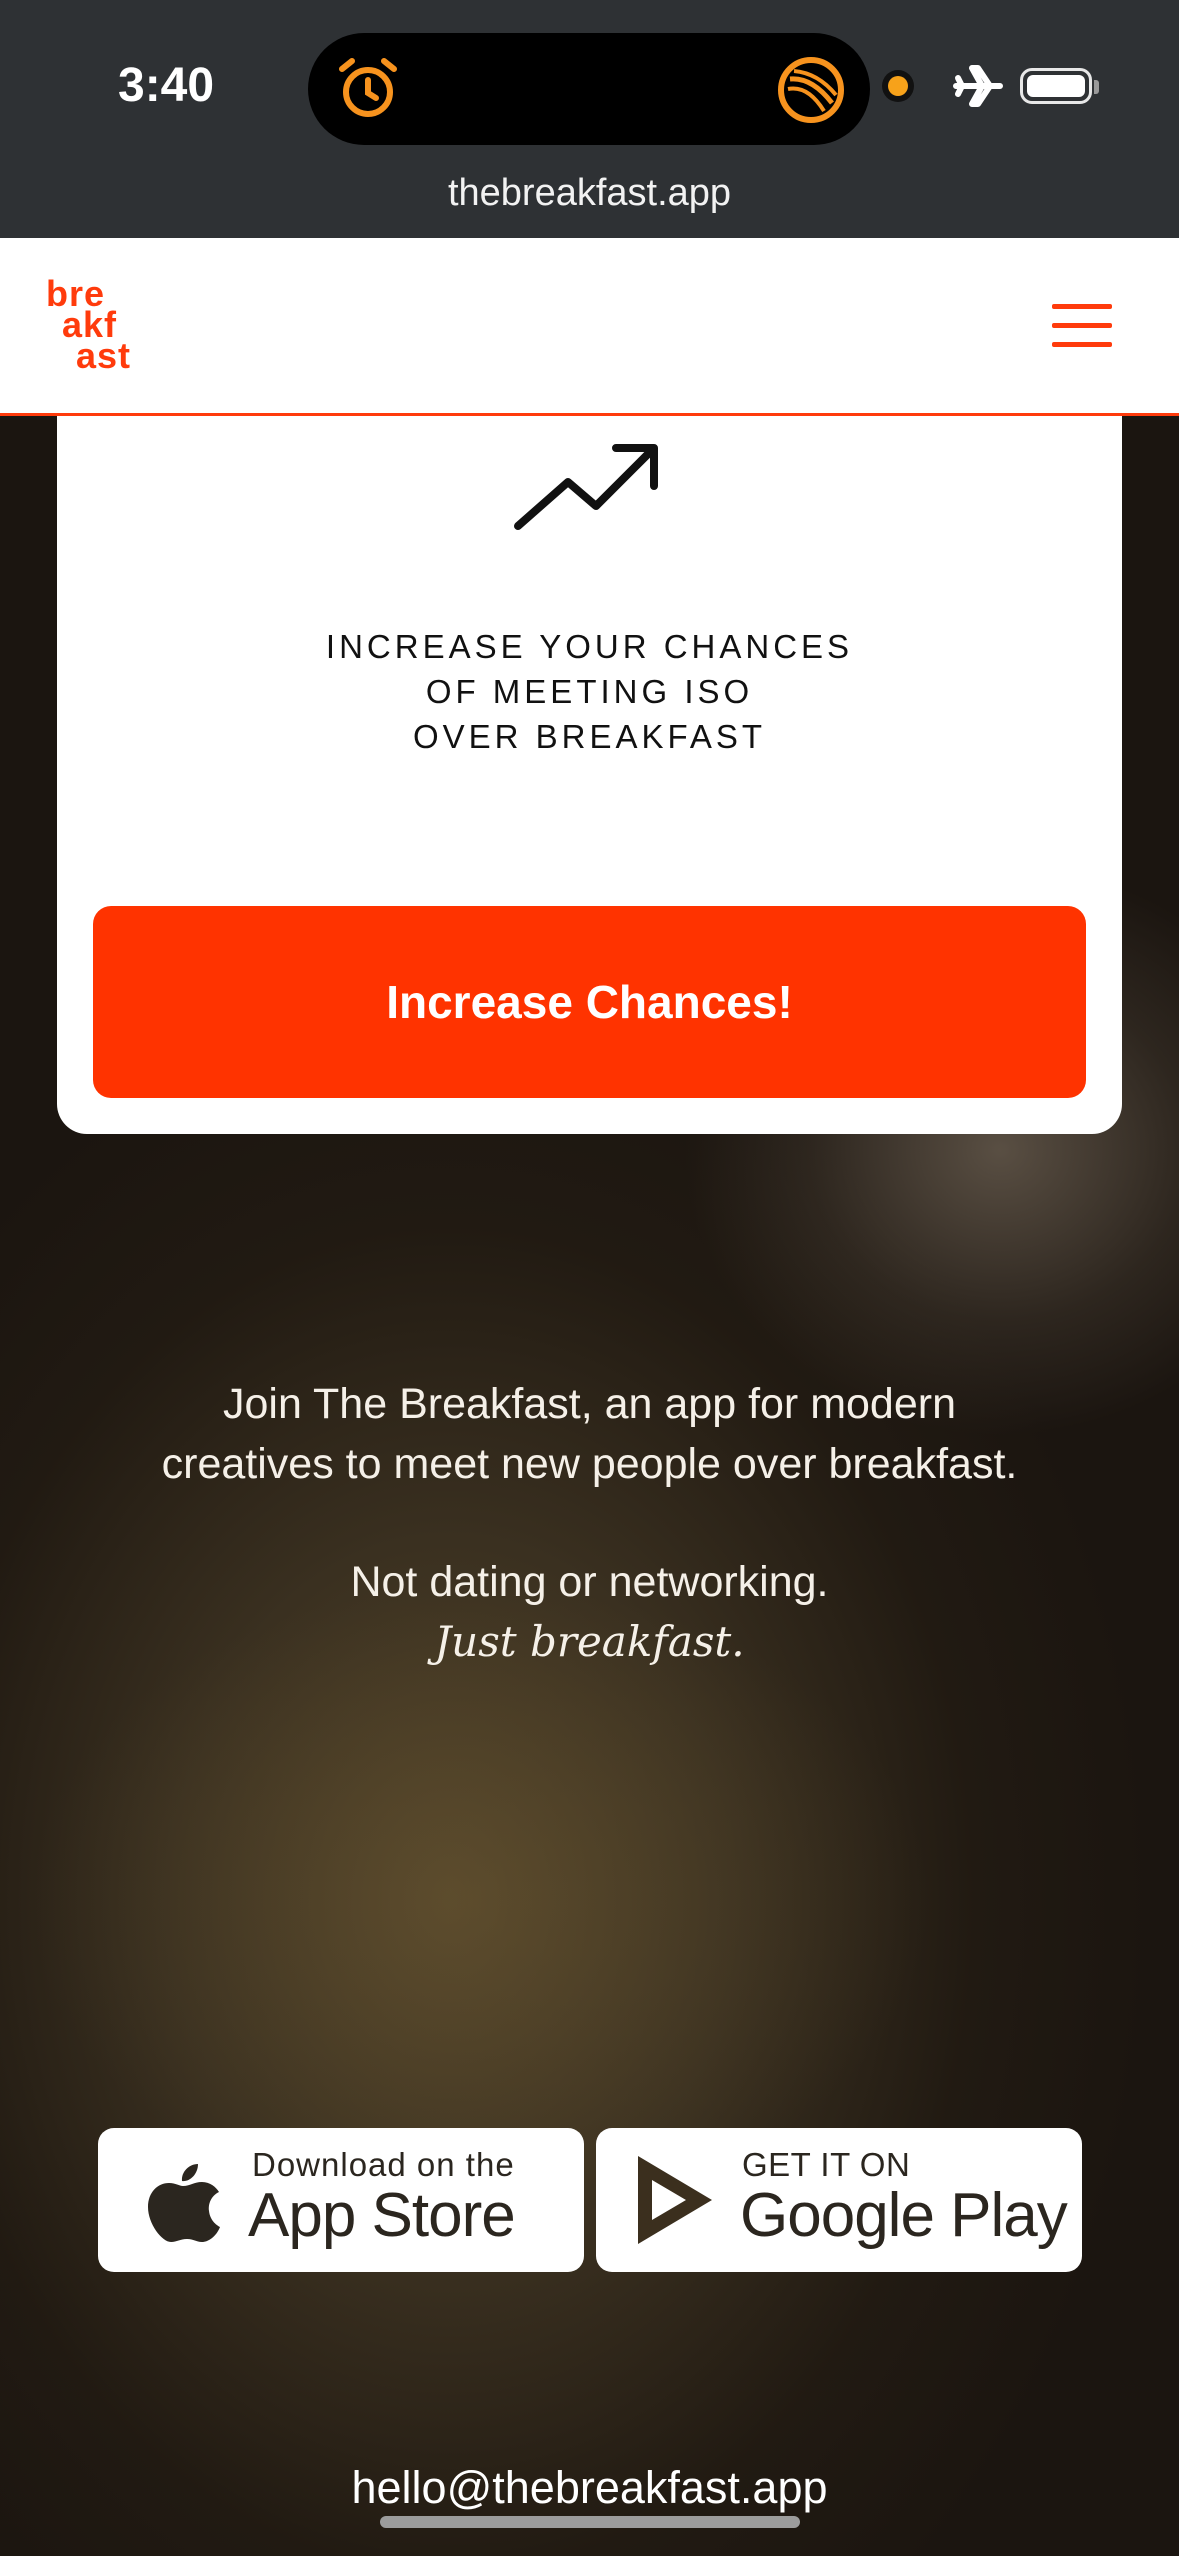 The height and width of the screenshot is (2556, 1179). I want to click on card-headline-line-2: OF MEETING ISO, so click(589, 691).